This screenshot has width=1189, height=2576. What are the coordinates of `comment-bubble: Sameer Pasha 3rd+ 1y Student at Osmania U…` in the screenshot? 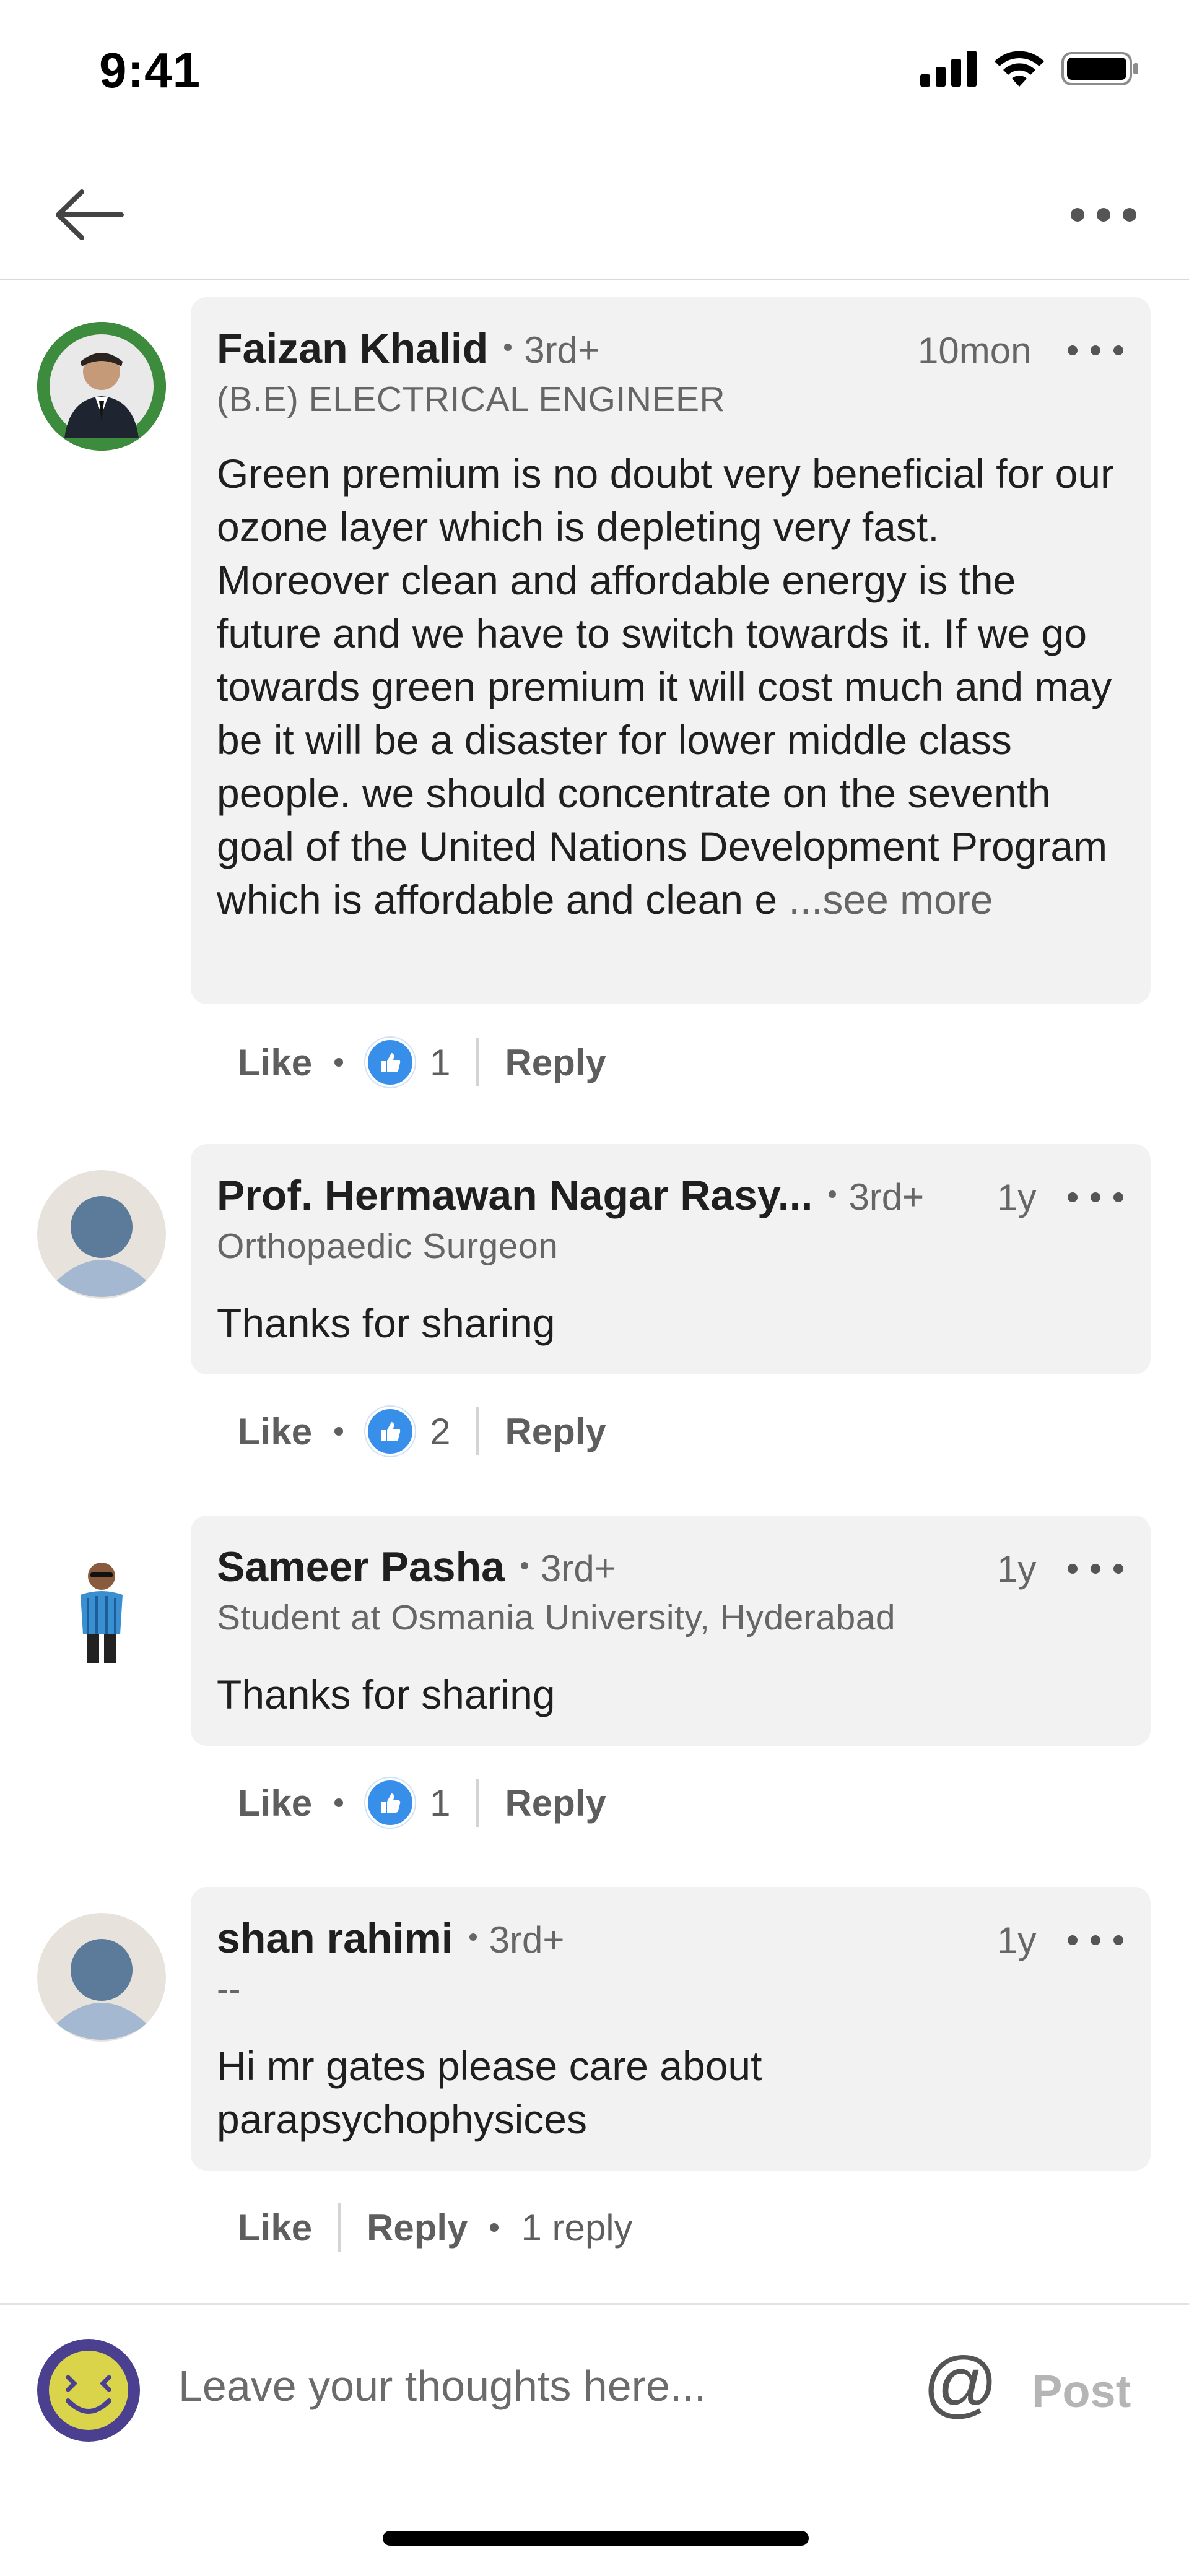 It's located at (671, 1631).